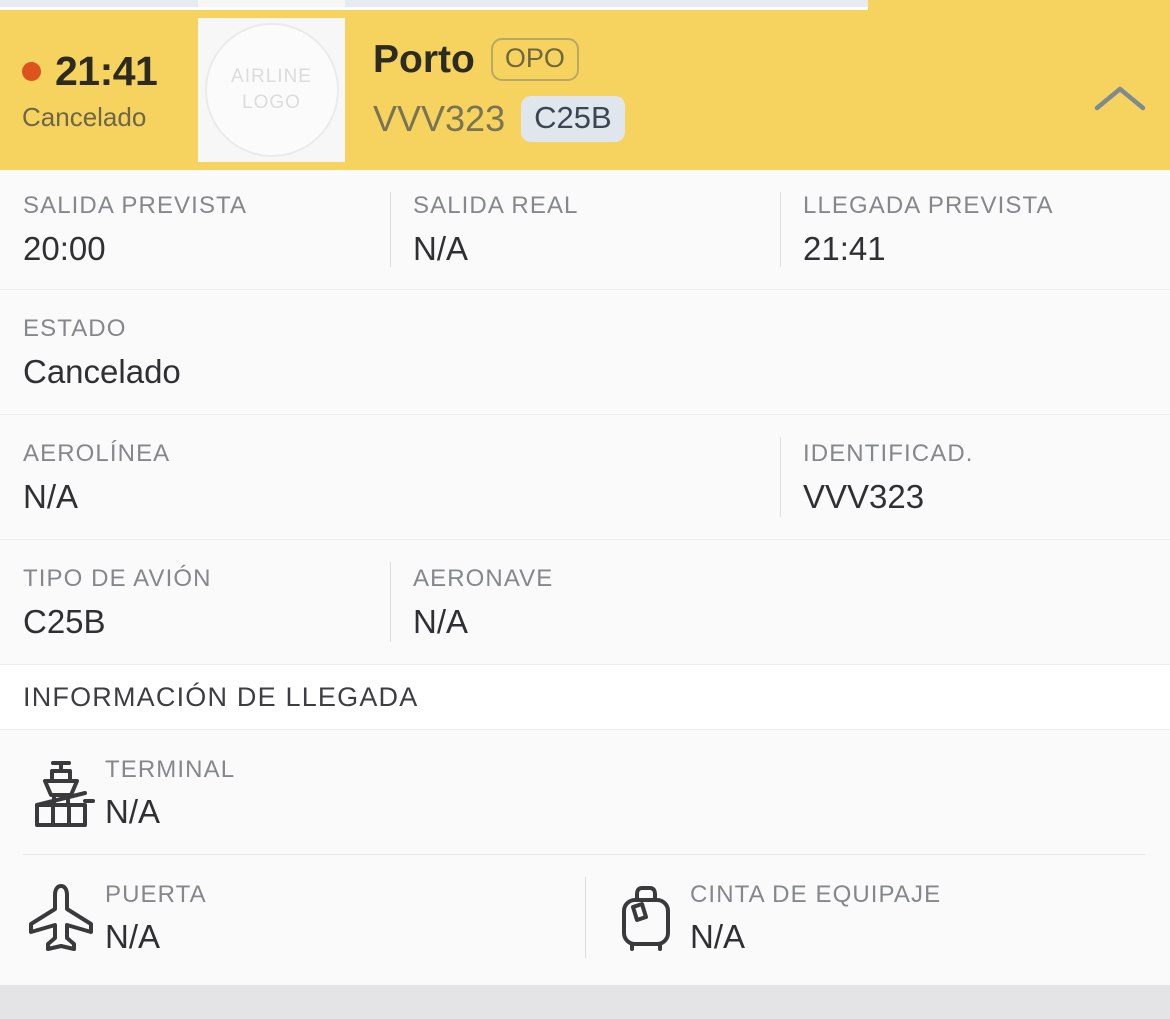 The image size is (1170, 1019). What do you see at coordinates (64, 248) in the screenshot?
I see `scheduled-departure-value: 20:00` at bounding box center [64, 248].